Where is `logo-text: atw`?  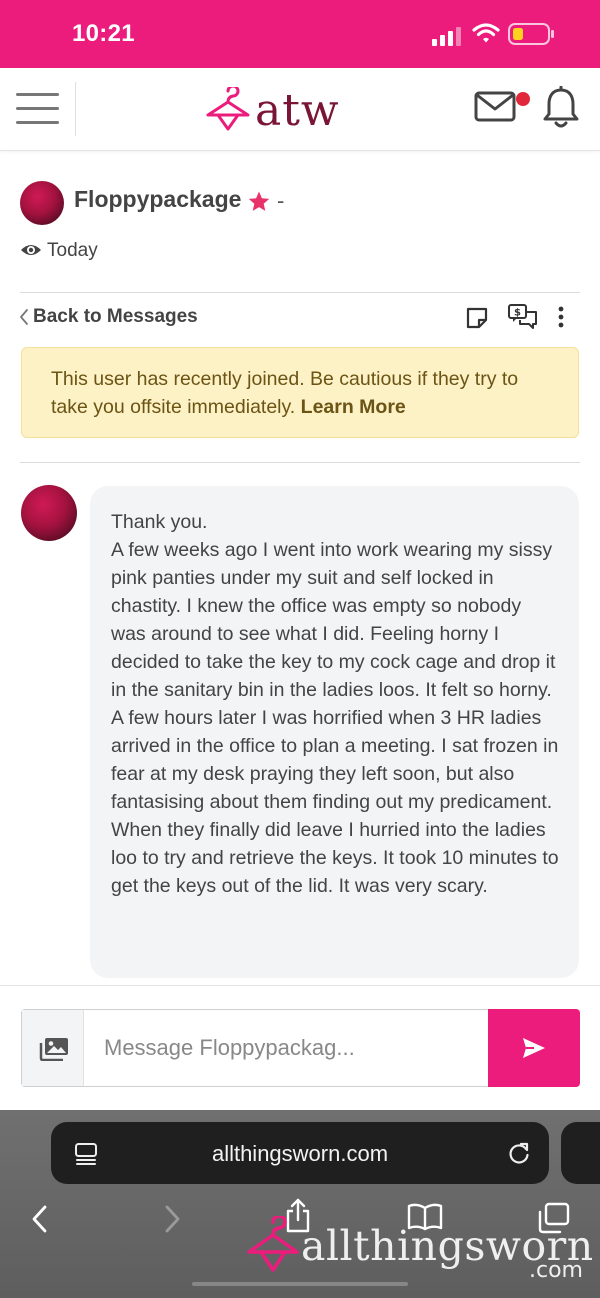
logo-text: atw is located at coordinates (297, 110).